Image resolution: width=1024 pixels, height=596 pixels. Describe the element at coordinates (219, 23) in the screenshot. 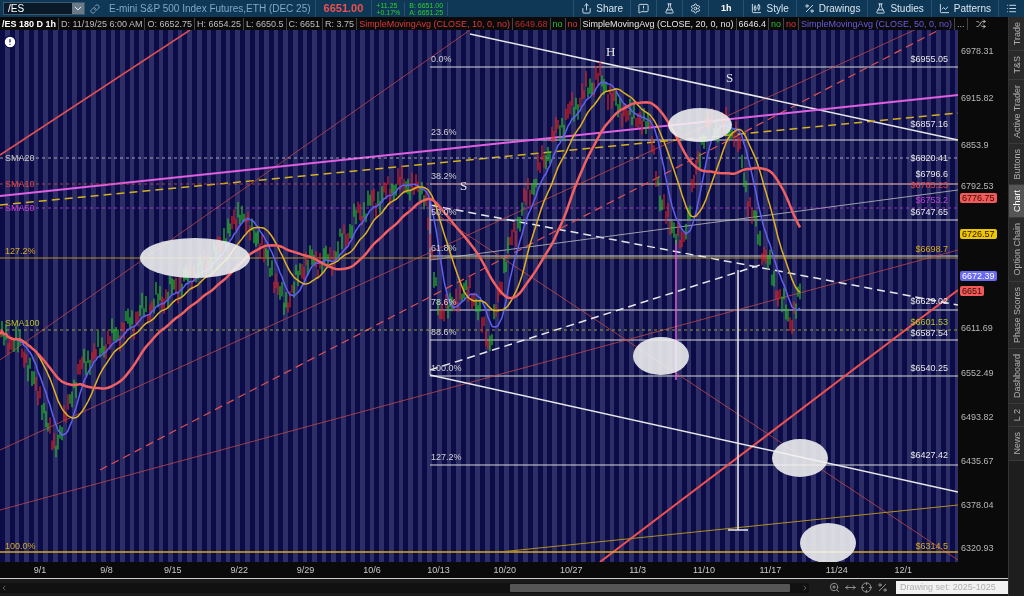

I see `chart-info-text: H: 6654.25` at that location.